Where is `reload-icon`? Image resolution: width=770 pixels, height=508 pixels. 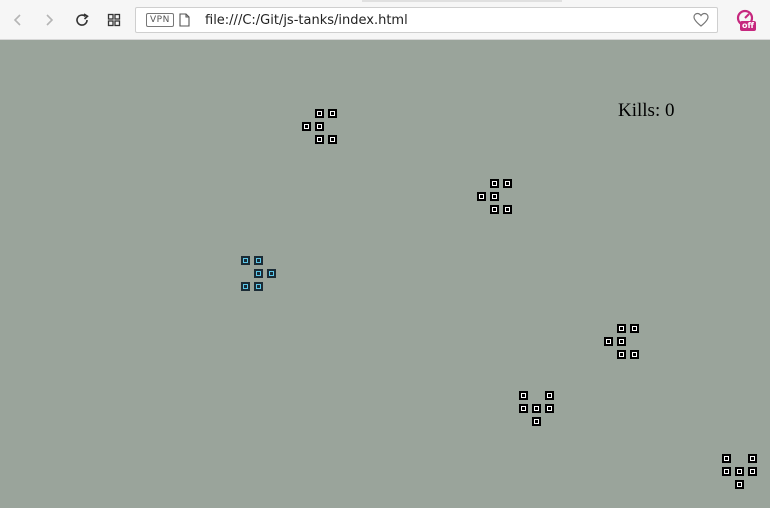 reload-icon is located at coordinates (82, 20).